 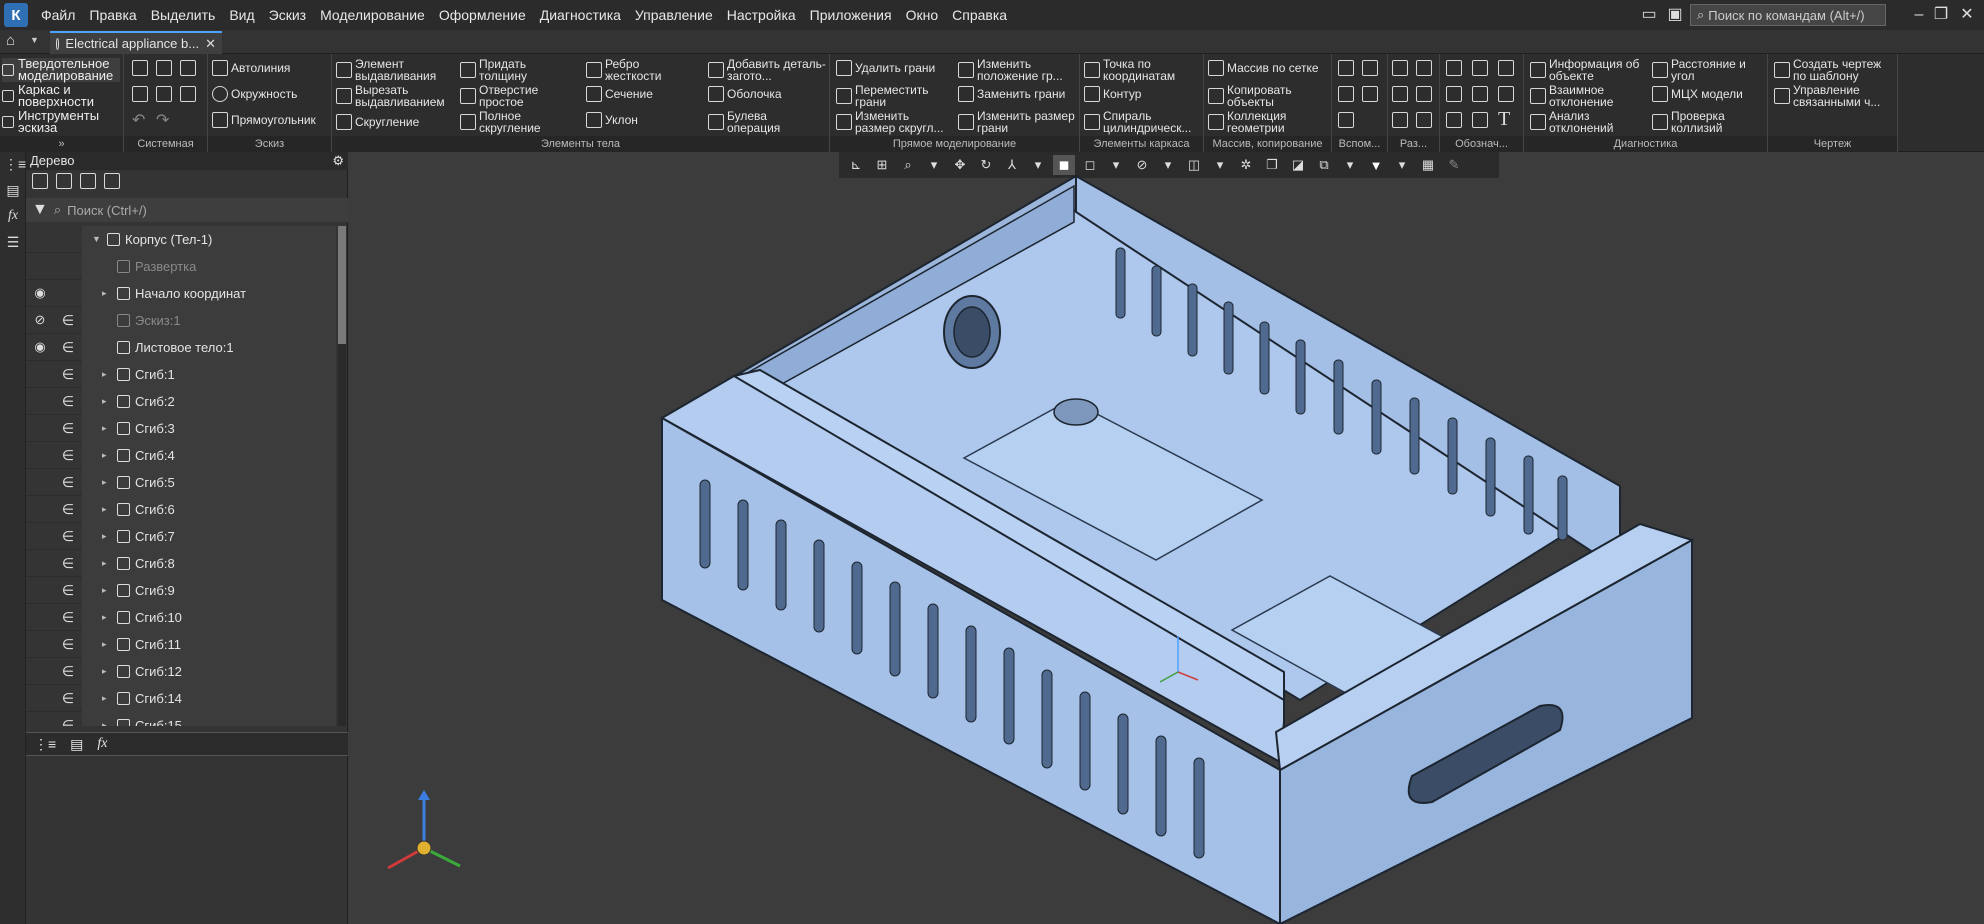 I want to click on point-by-coords-button: Точка по координатам, so click(x=1141, y=70).